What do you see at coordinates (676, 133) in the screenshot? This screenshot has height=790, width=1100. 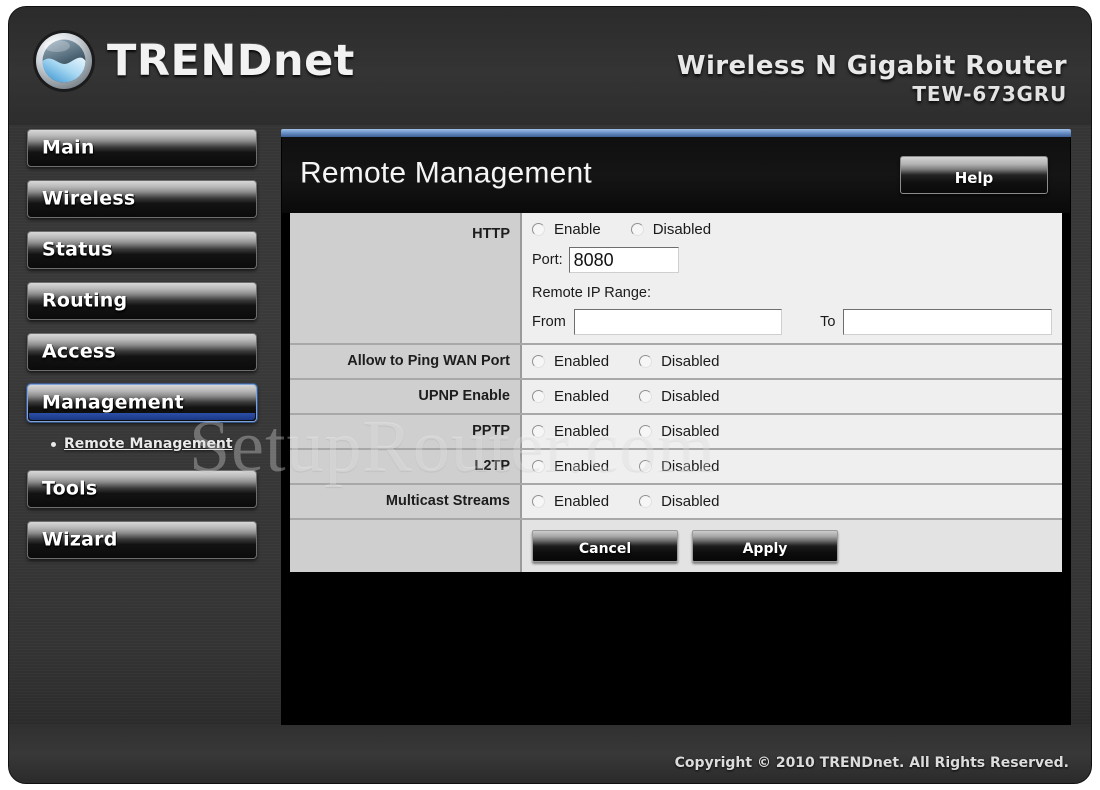 I see `panel-accent-bar` at bounding box center [676, 133].